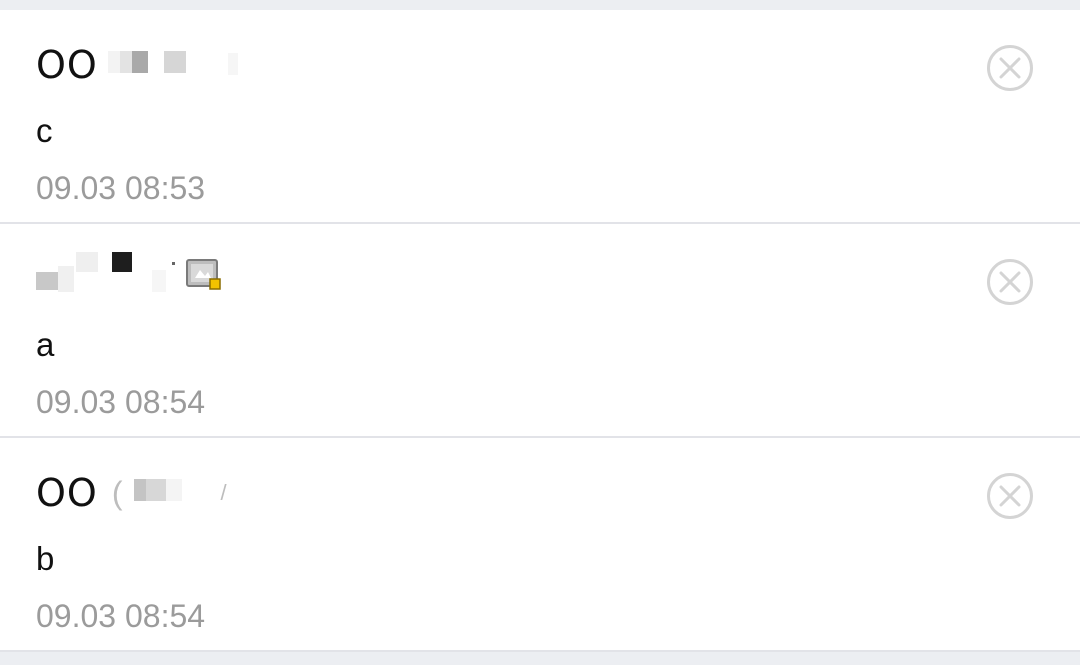 The height and width of the screenshot is (665, 1080). Describe the element at coordinates (121, 188) in the screenshot. I see `timestamp: 09.03 08:53` at that location.